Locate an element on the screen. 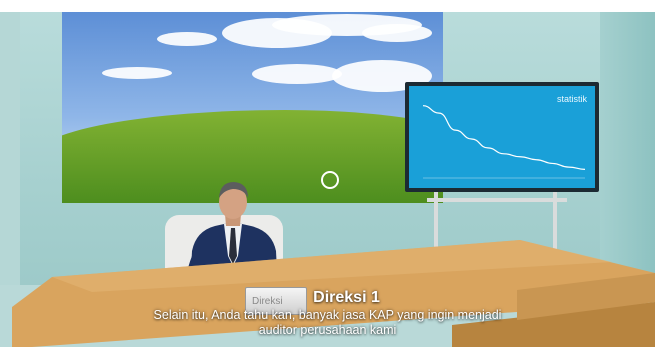 The width and height of the screenshot is (655, 347). board-stand-bar is located at coordinates (497, 200).